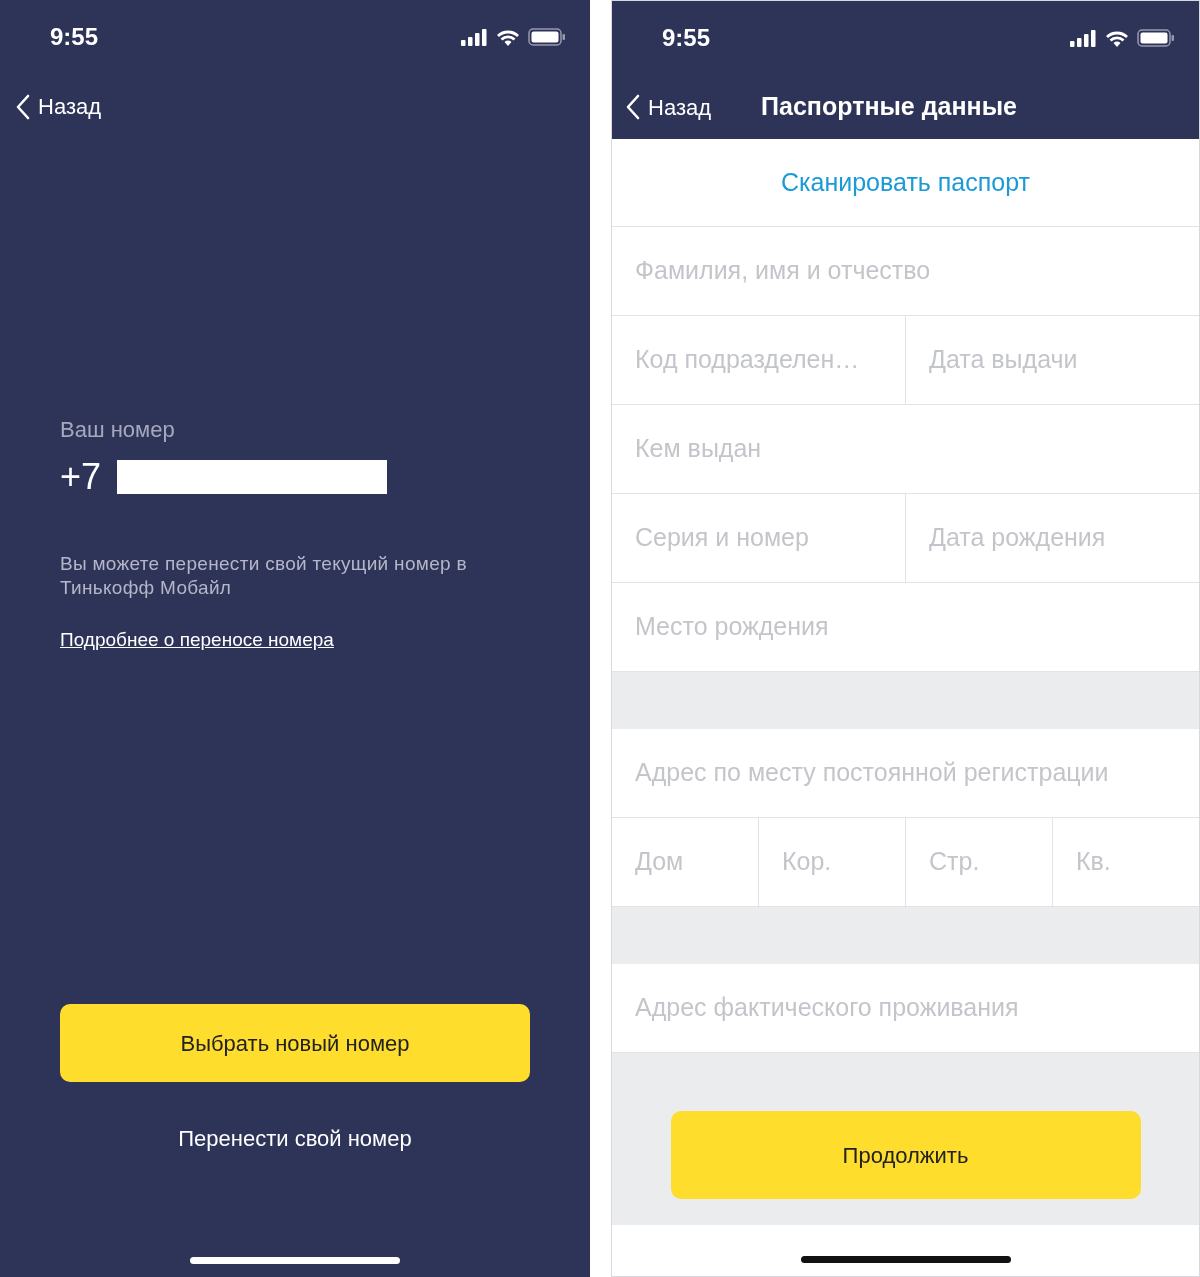 Image resolution: width=1200 pixels, height=1277 pixels. What do you see at coordinates (905, 1155) in the screenshot?
I see `continue-button: Продолжить` at bounding box center [905, 1155].